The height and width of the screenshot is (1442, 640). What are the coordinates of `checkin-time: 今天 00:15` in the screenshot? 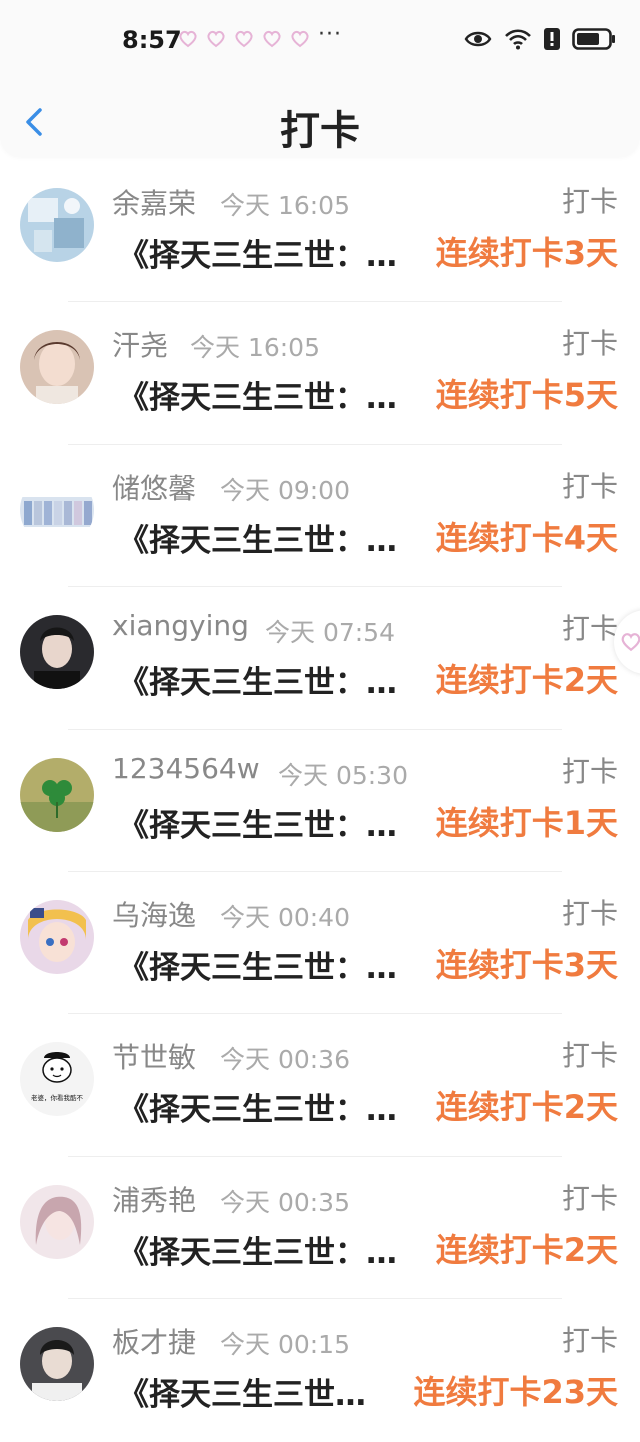 It's located at (285, 1345).